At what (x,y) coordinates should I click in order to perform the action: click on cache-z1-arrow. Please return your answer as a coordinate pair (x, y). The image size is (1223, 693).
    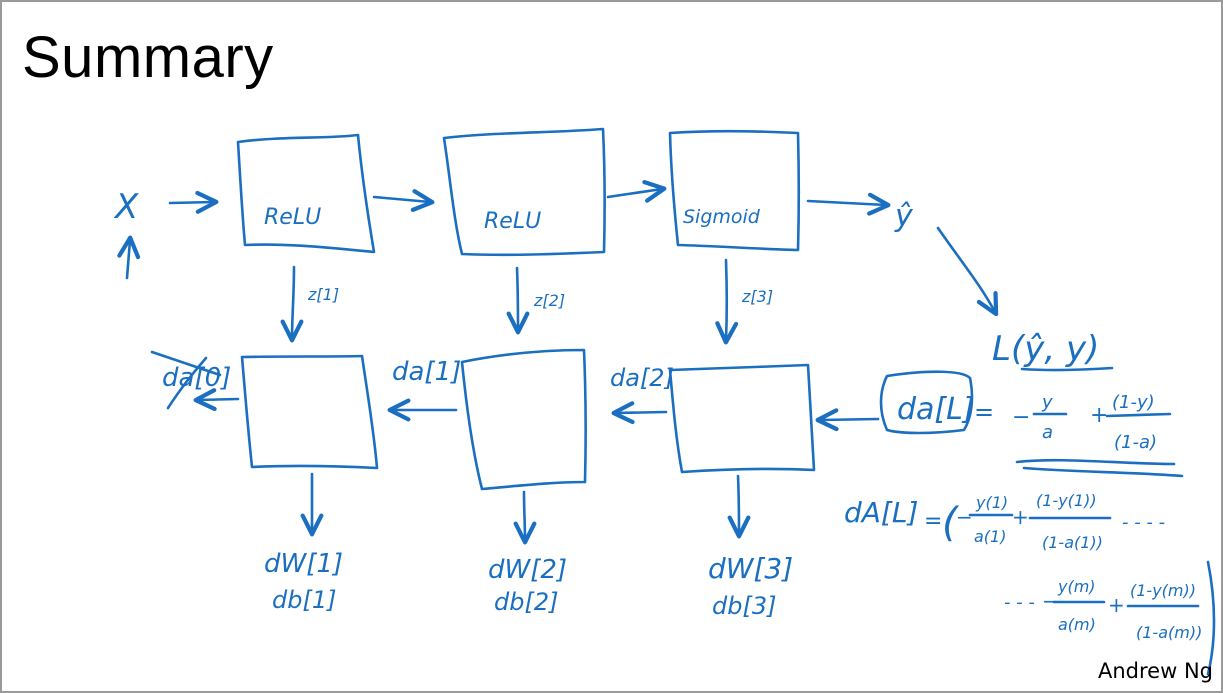
    Looking at the image, I should click on (292, 304).